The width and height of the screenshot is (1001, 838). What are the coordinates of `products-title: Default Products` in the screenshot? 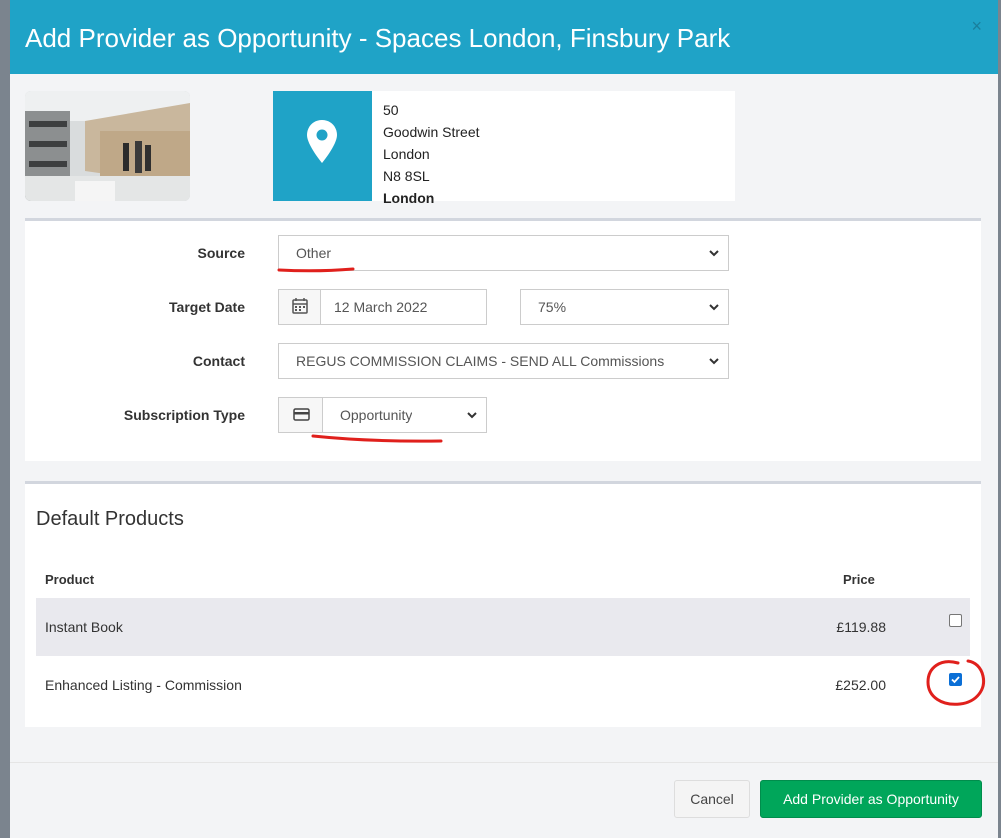 It's located at (110, 519).